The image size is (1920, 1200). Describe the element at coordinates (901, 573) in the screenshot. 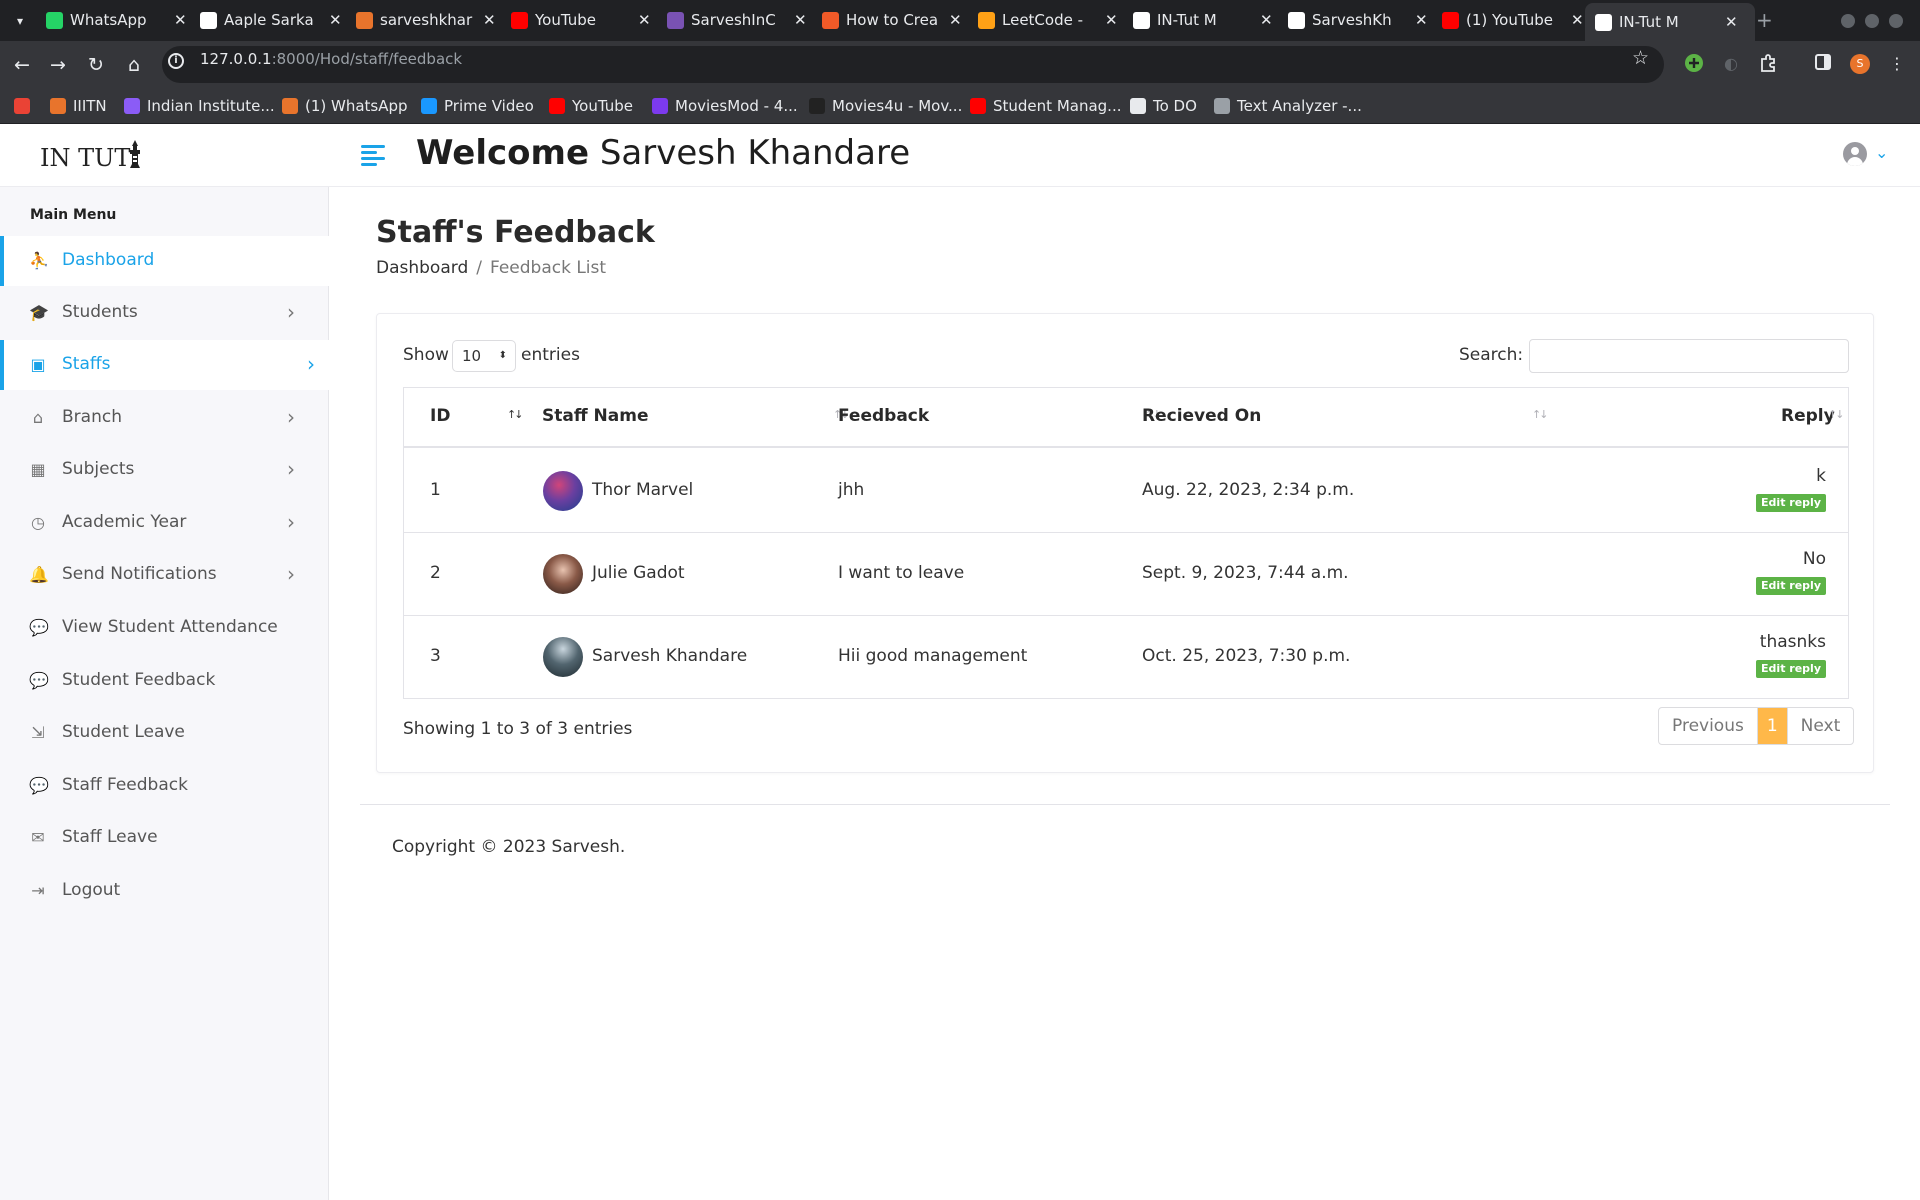

I see `cell-feedback: I want to leave` at that location.